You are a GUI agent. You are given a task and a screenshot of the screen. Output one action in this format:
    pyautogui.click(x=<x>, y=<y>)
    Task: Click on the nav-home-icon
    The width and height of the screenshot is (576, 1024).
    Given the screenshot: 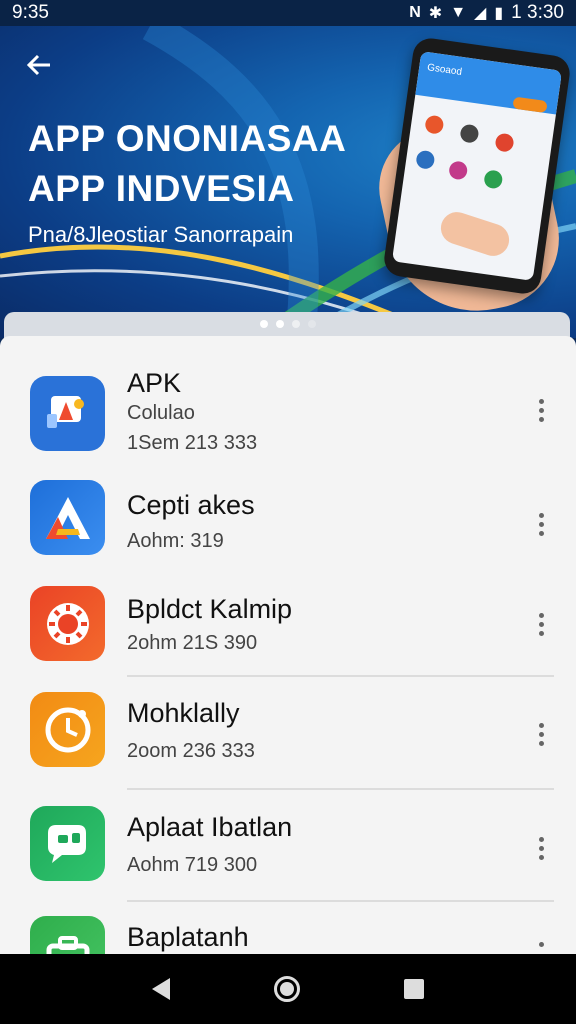 What is the action you would take?
    pyautogui.click(x=287, y=989)
    